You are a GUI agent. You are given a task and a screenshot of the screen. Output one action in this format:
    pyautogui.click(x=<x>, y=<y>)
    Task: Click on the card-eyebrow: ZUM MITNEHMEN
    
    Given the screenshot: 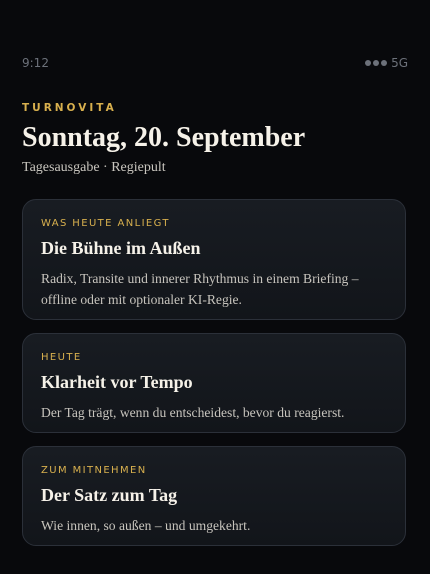 What is the action you would take?
    pyautogui.click(x=94, y=470)
    